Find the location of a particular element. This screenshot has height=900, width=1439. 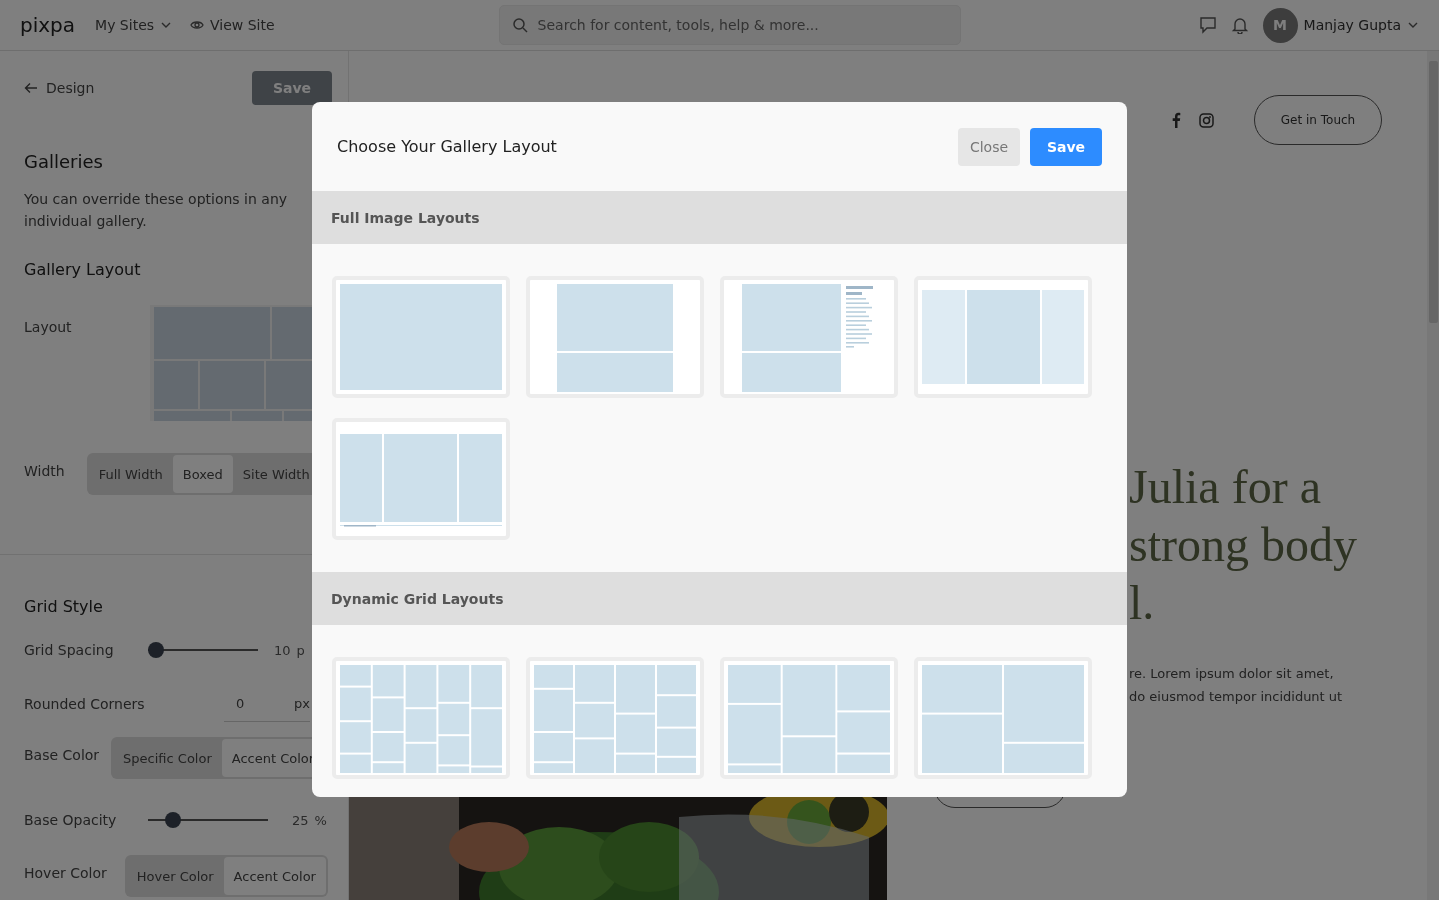

unit-label: px is located at coordinates (302, 703).